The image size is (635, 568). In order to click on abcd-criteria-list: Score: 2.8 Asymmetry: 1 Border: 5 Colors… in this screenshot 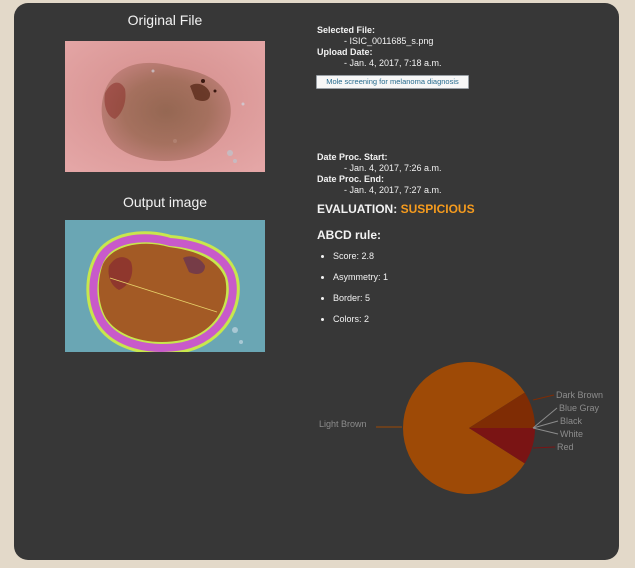, I will do `click(352, 286)`.